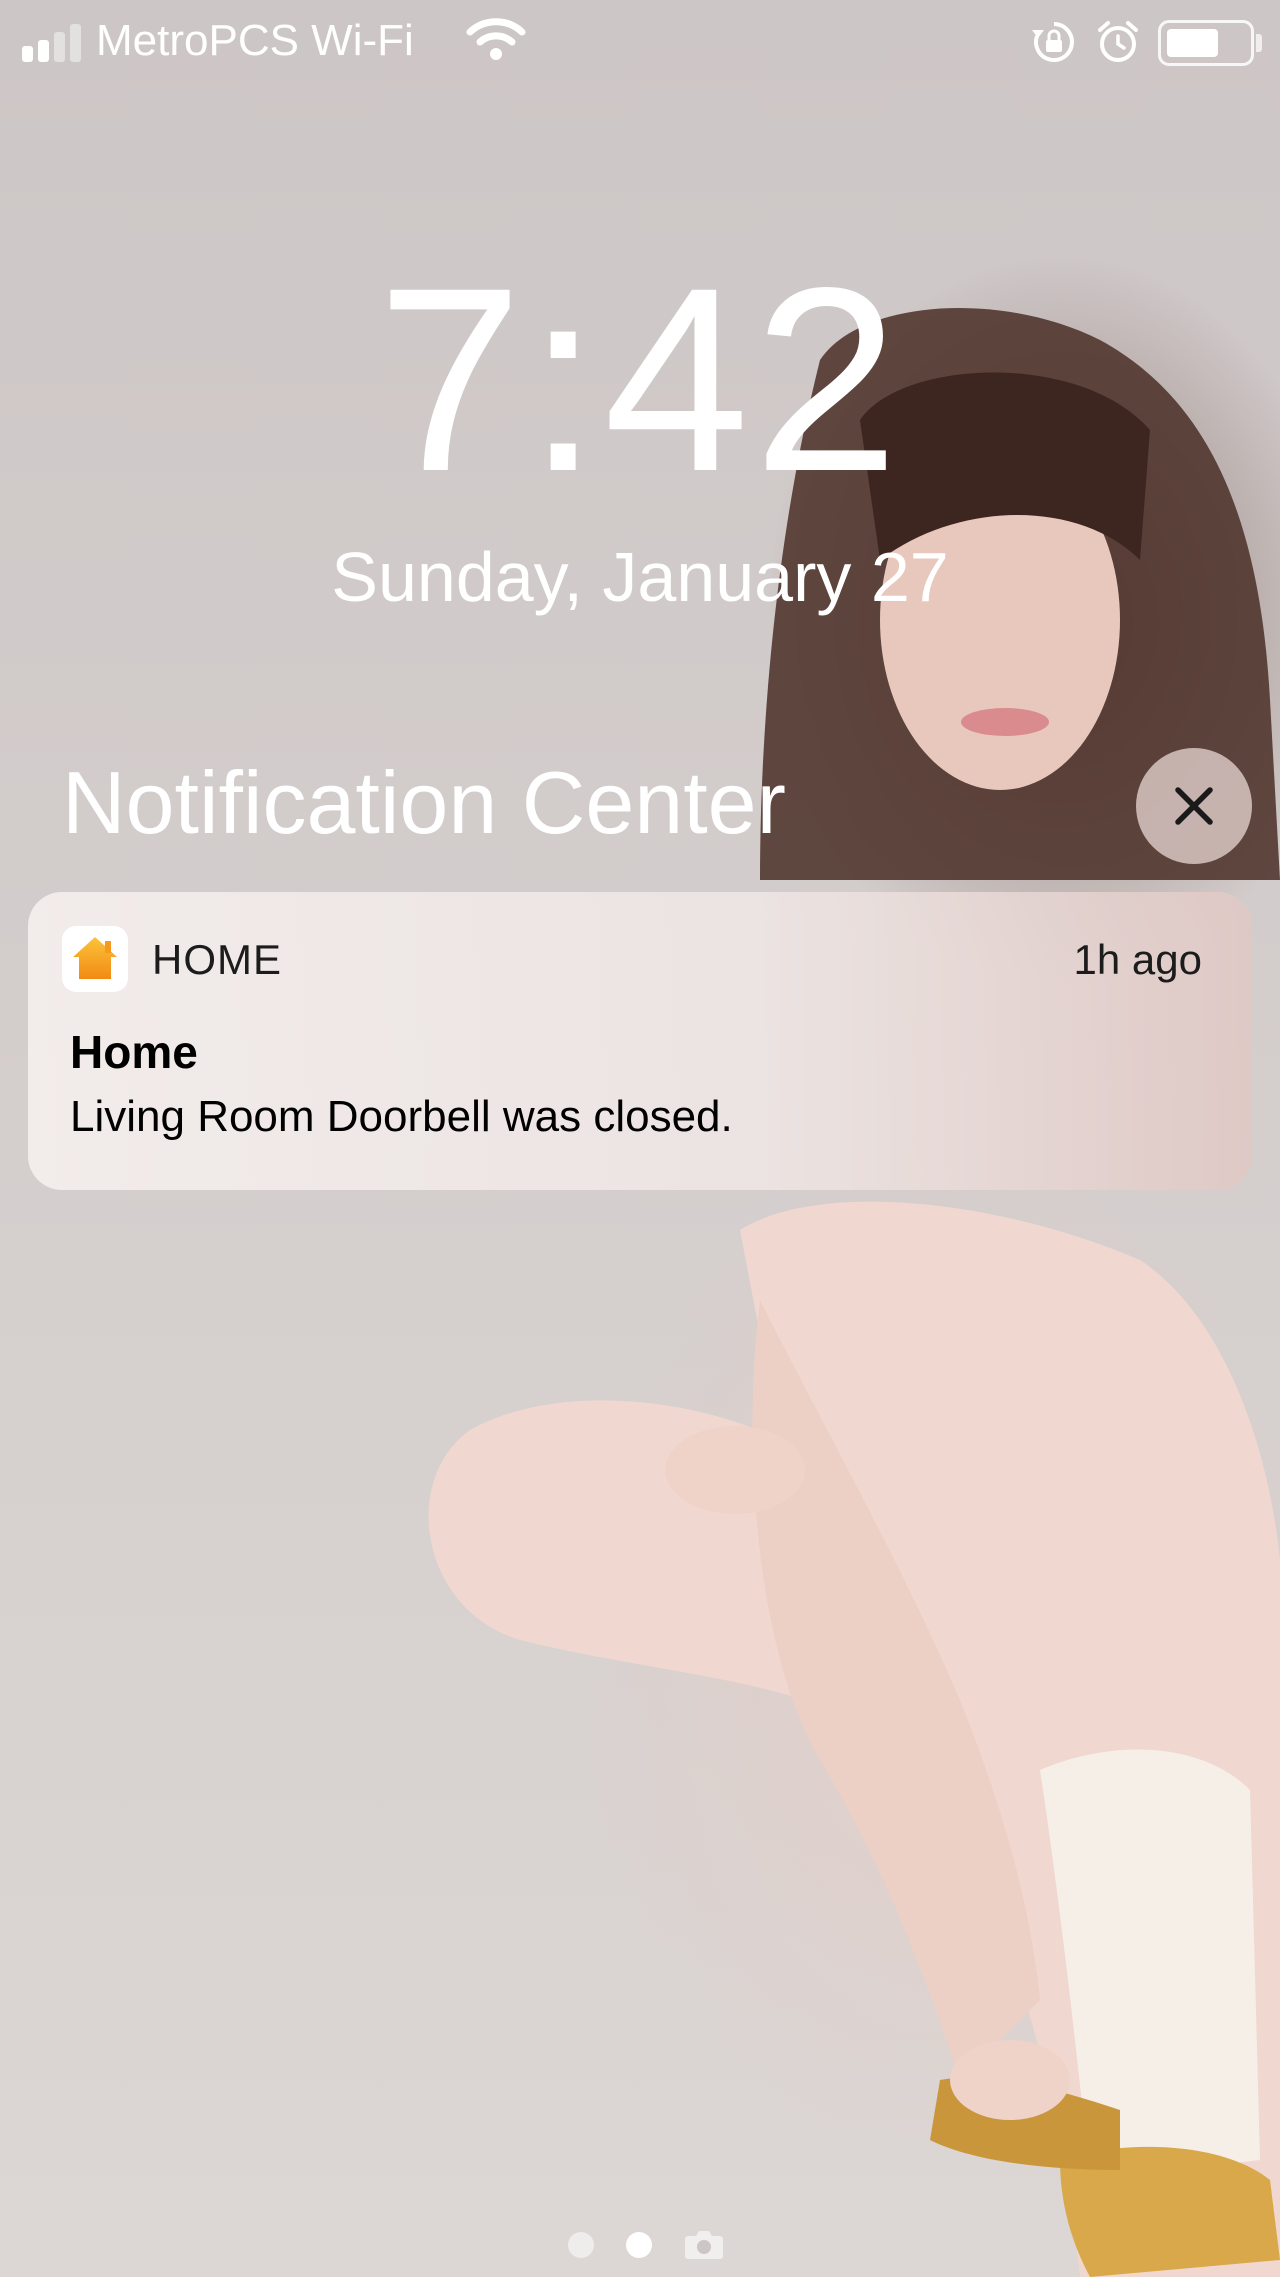  What do you see at coordinates (95, 959) in the screenshot?
I see `home-app-icon` at bounding box center [95, 959].